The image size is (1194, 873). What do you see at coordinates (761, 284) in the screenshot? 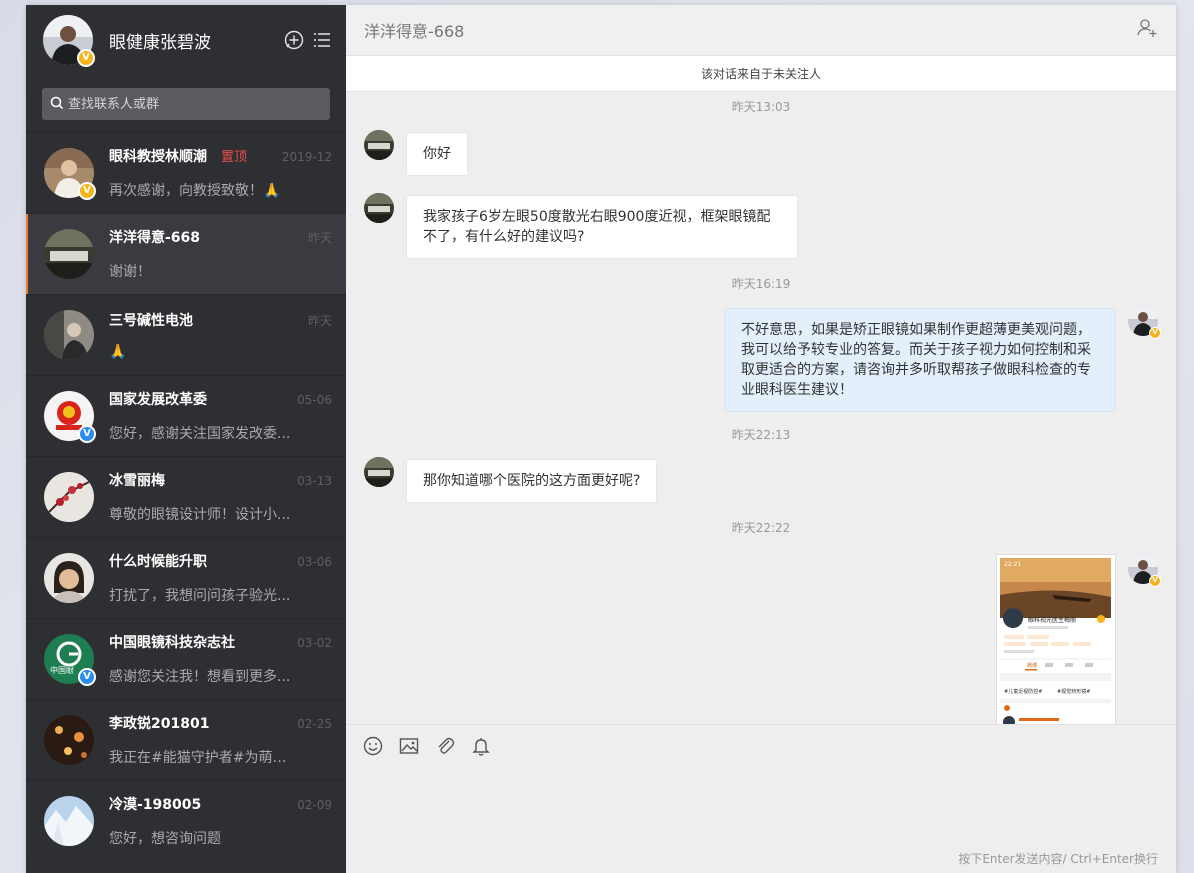
I see `timestamp: 昨天16:19` at bounding box center [761, 284].